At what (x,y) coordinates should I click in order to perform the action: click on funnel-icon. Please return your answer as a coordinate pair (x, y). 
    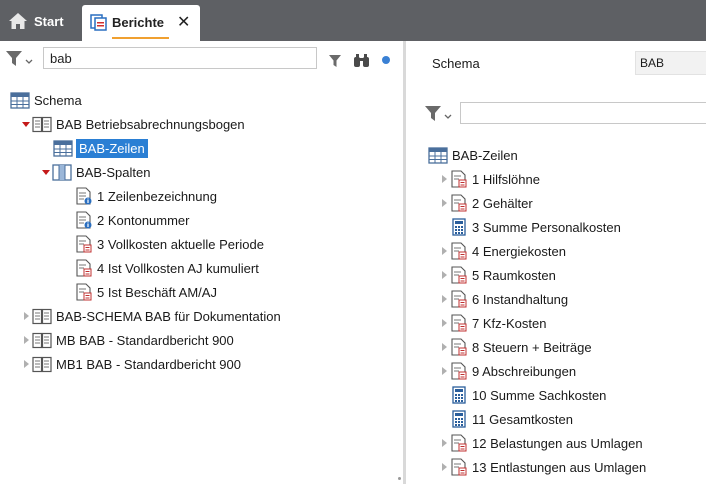
    Looking at the image, I should click on (14, 58).